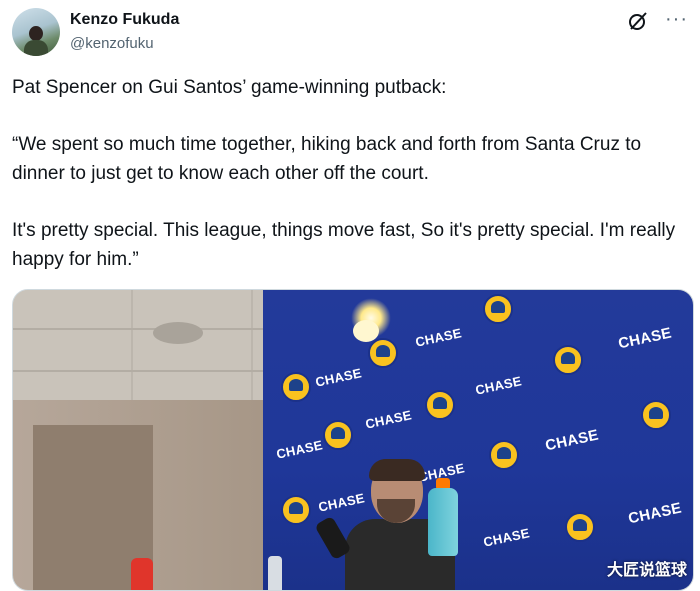  What do you see at coordinates (443, 522) in the screenshot?
I see `gatorade-bottle` at bounding box center [443, 522].